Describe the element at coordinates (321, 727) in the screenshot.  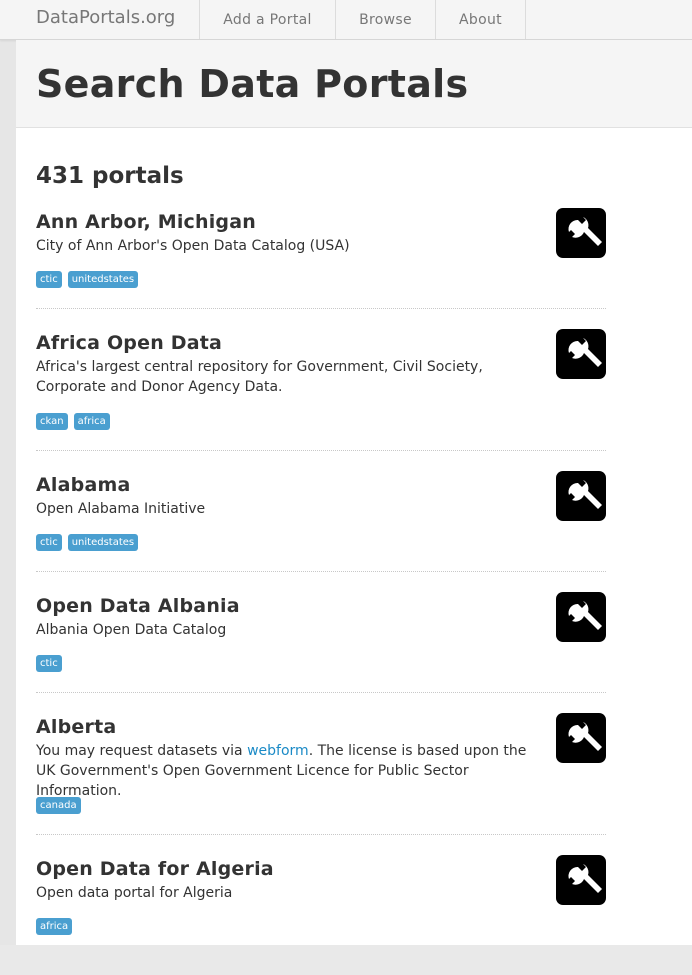
I see `portal-title: Alberta` at that location.